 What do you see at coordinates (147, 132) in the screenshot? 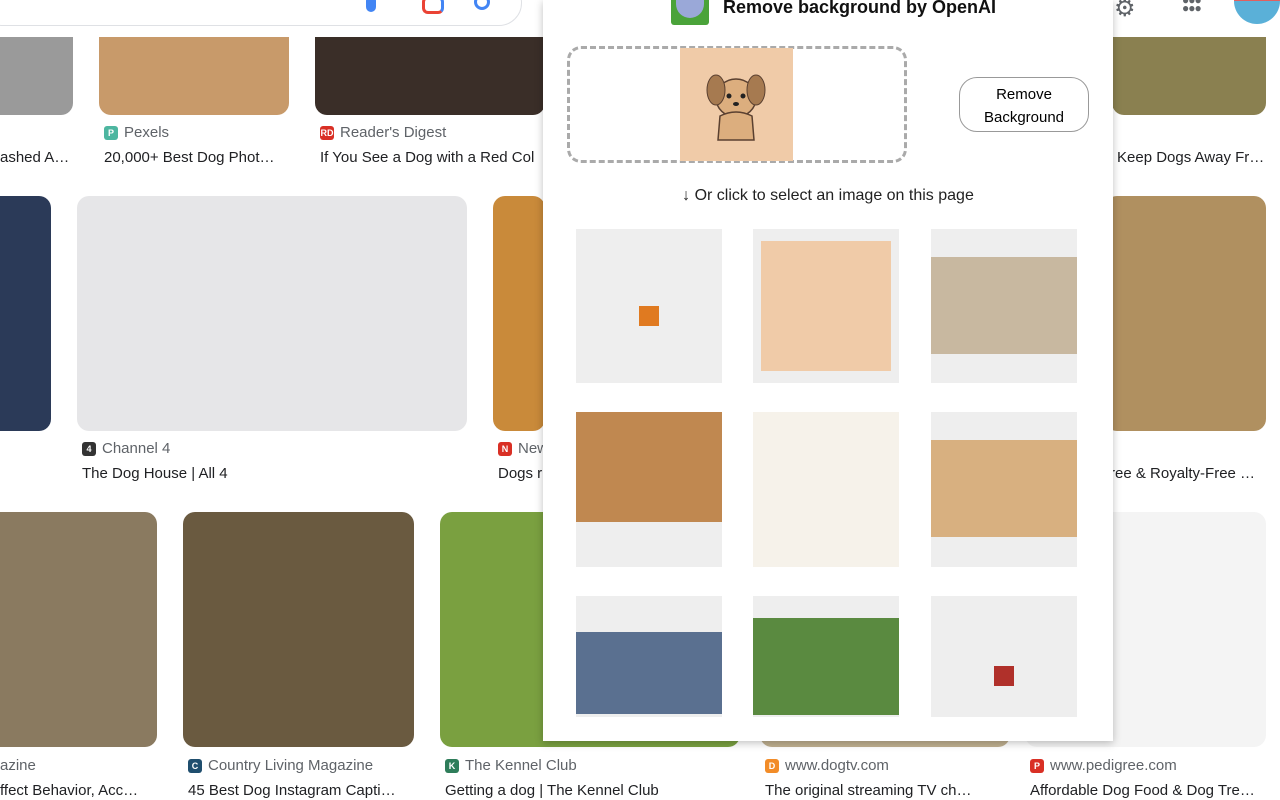
I see `source-name: Pexels` at bounding box center [147, 132].